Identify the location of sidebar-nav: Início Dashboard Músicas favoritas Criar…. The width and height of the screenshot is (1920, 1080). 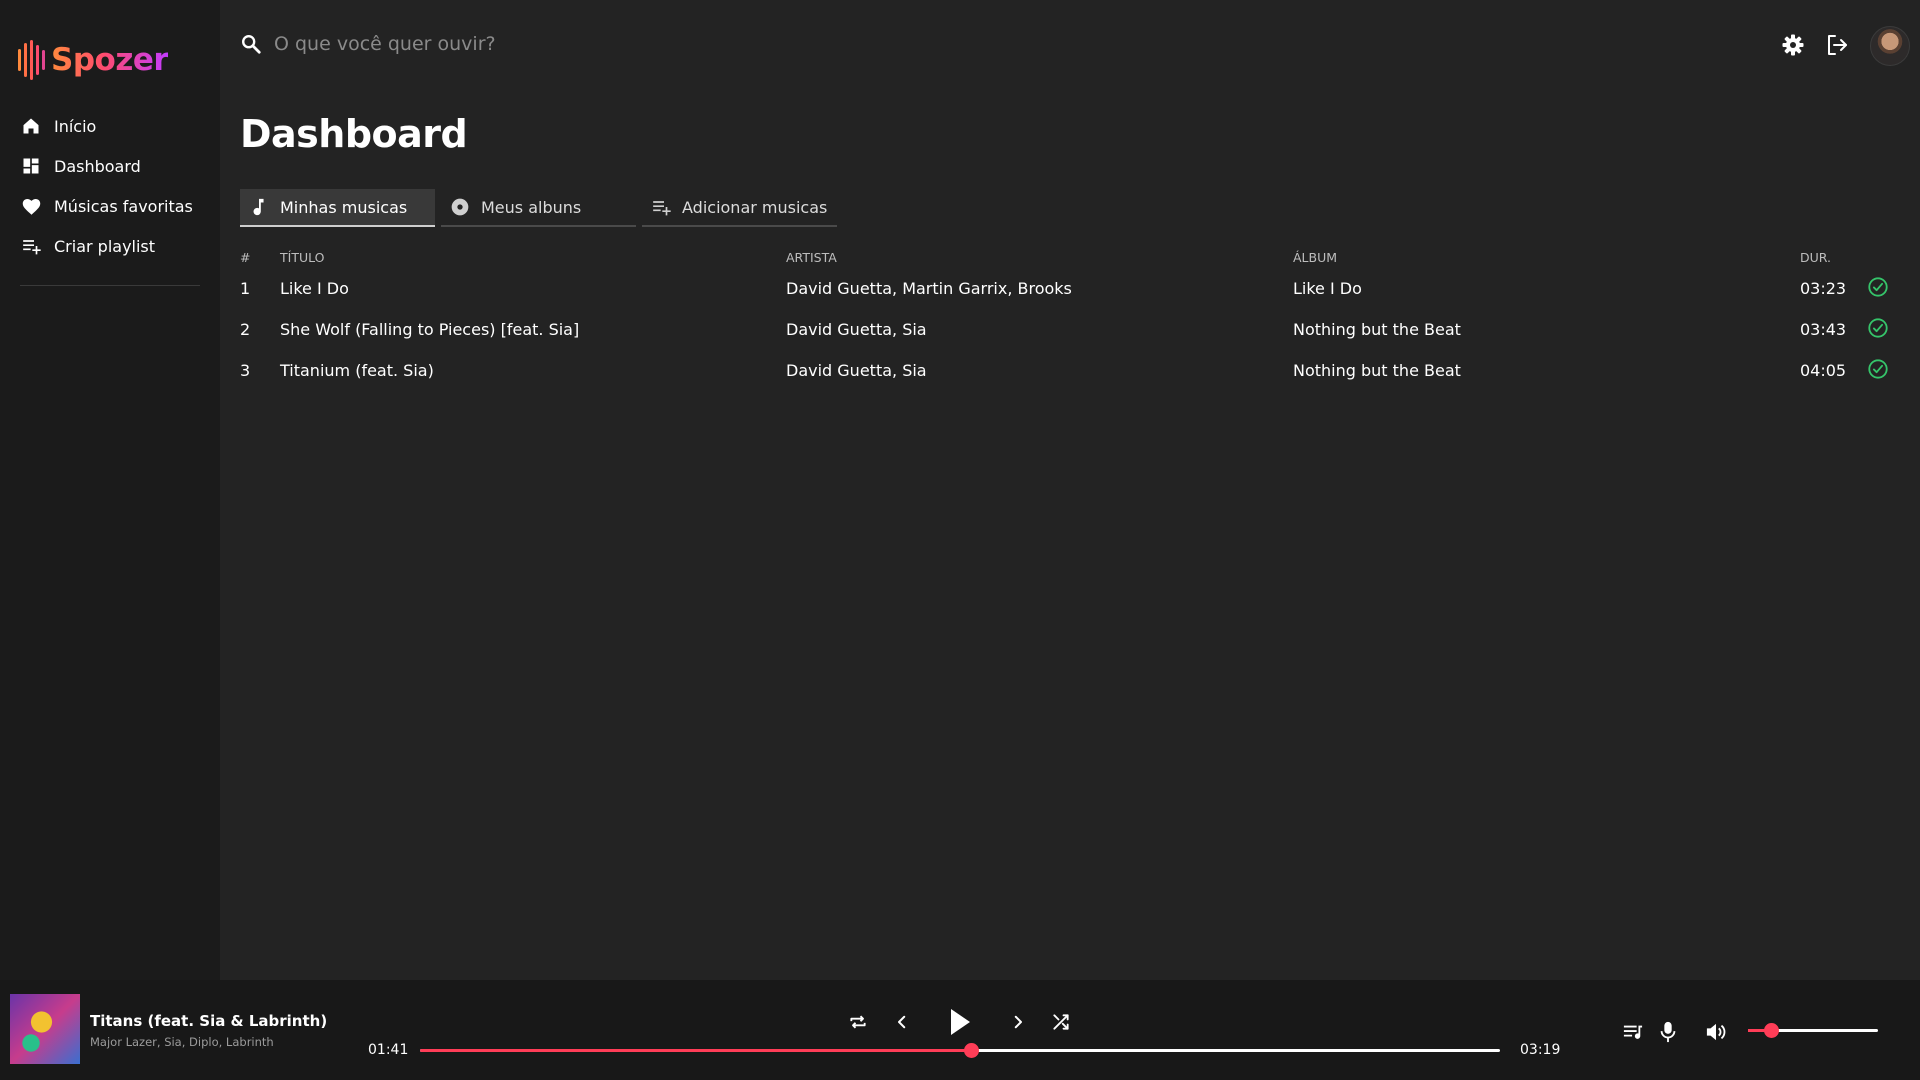
(110, 186).